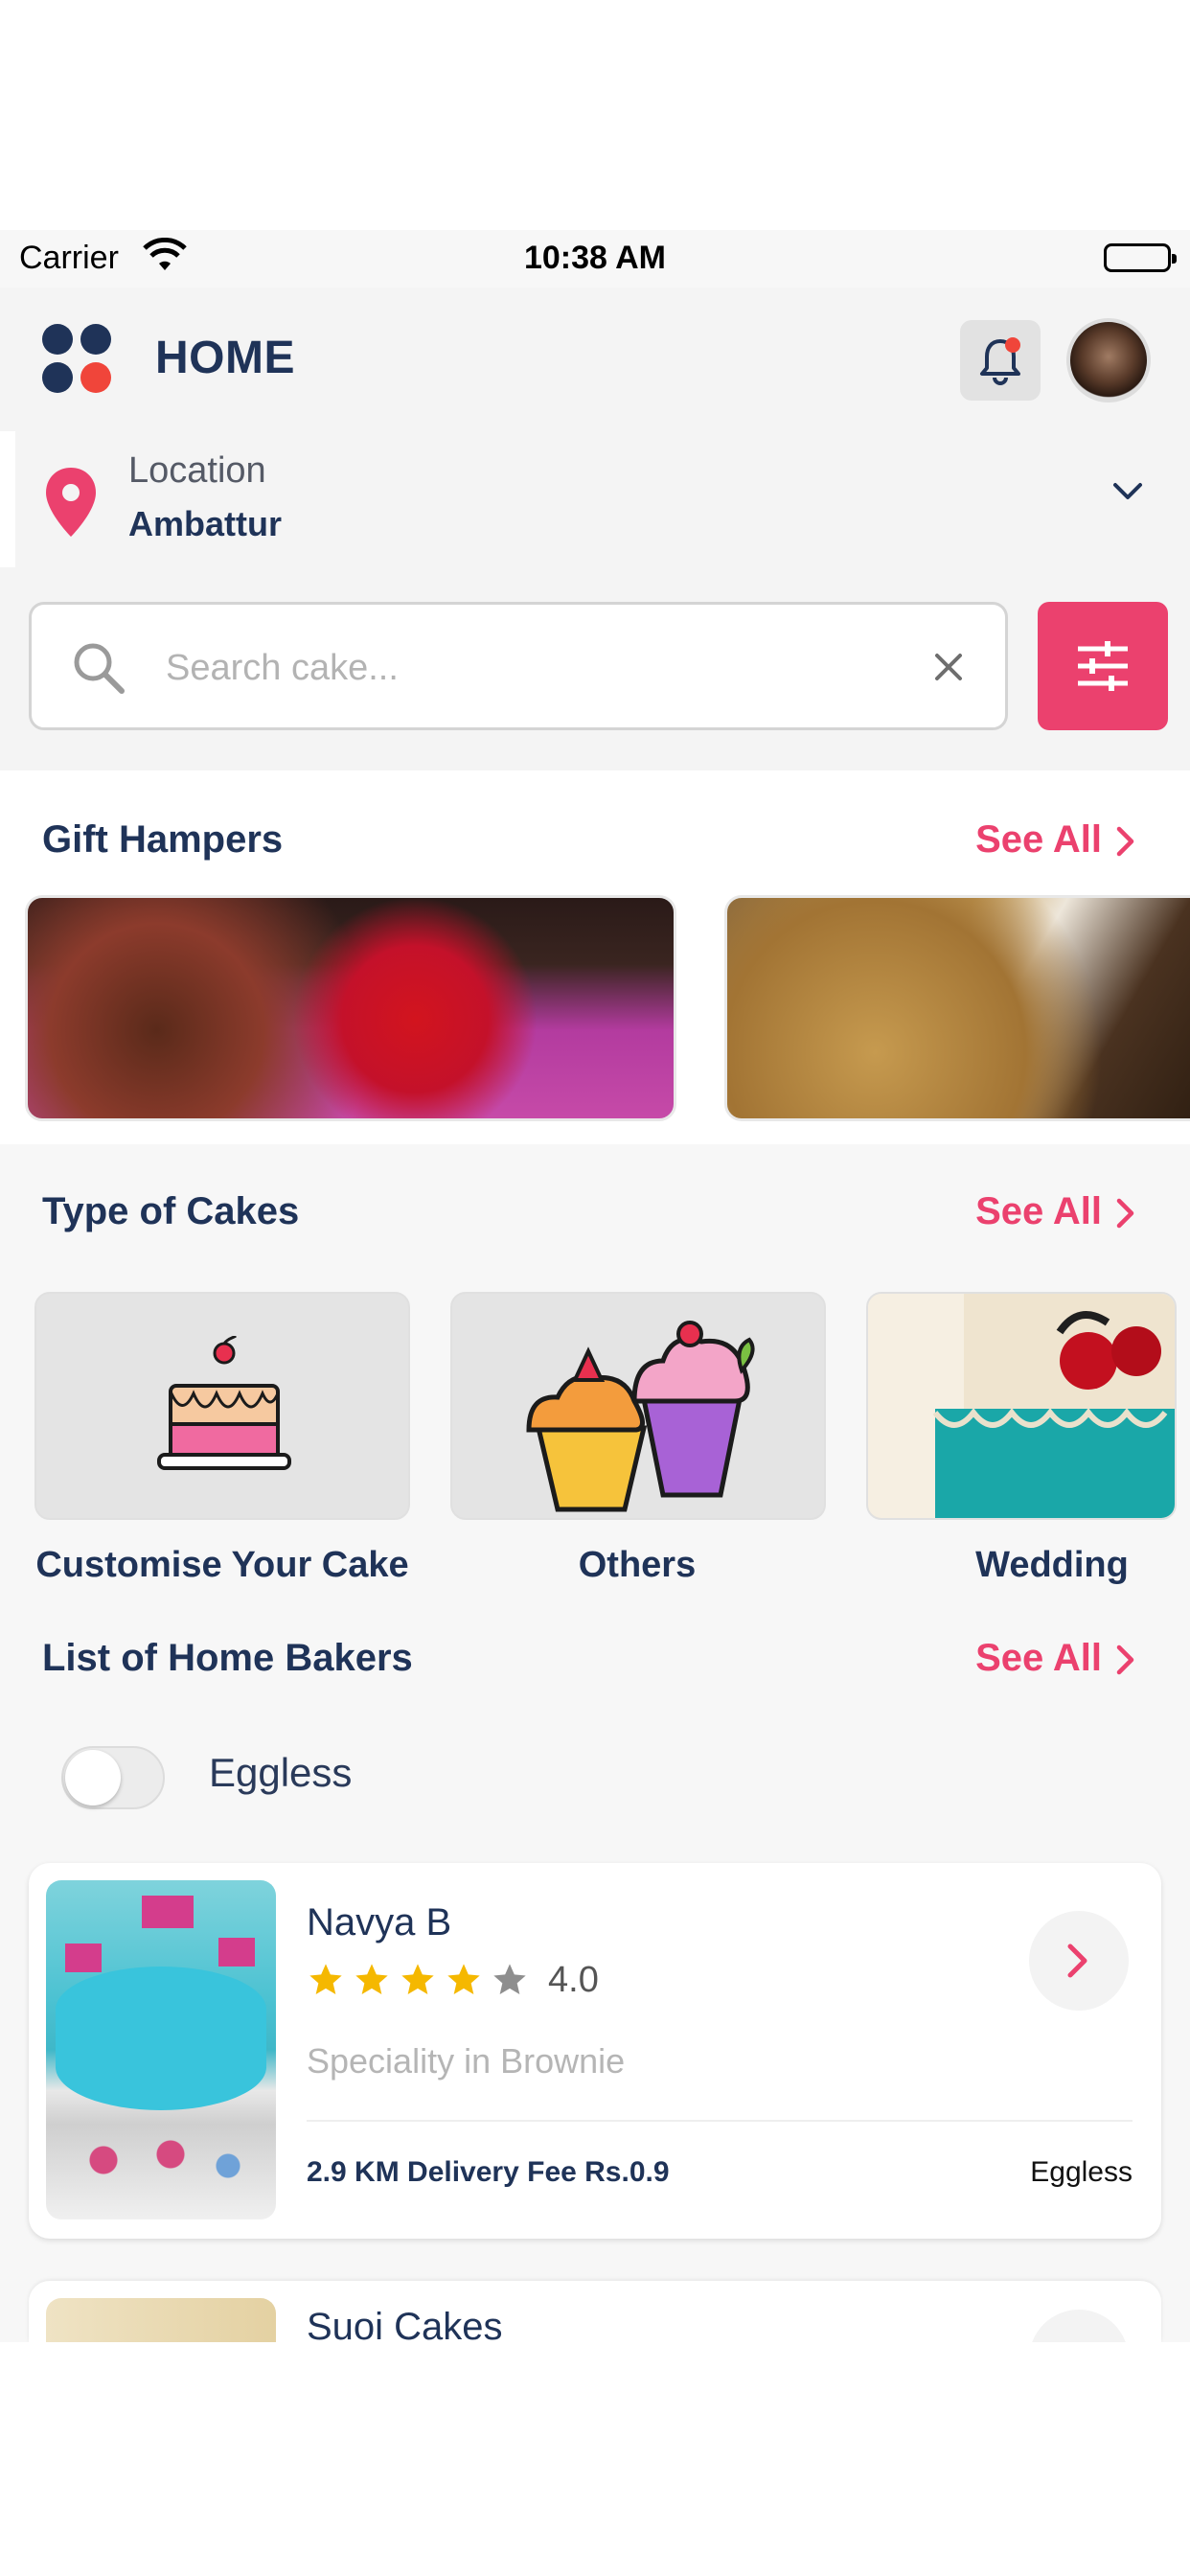 Image resolution: width=1190 pixels, height=2576 pixels. What do you see at coordinates (595, 1212) in the screenshot?
I see `cake-types-header: Type of Cakes See All` at bounding box center [595, 1212].